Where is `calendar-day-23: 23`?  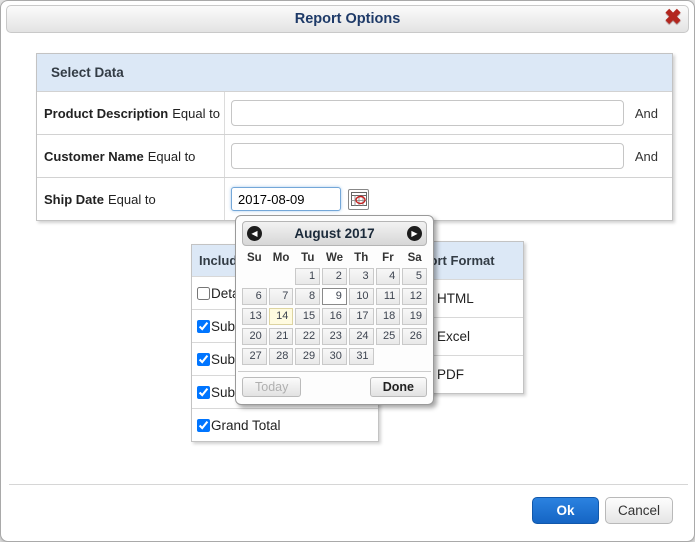 calendar-day-23: 23 is located at coordinates (334, 336).